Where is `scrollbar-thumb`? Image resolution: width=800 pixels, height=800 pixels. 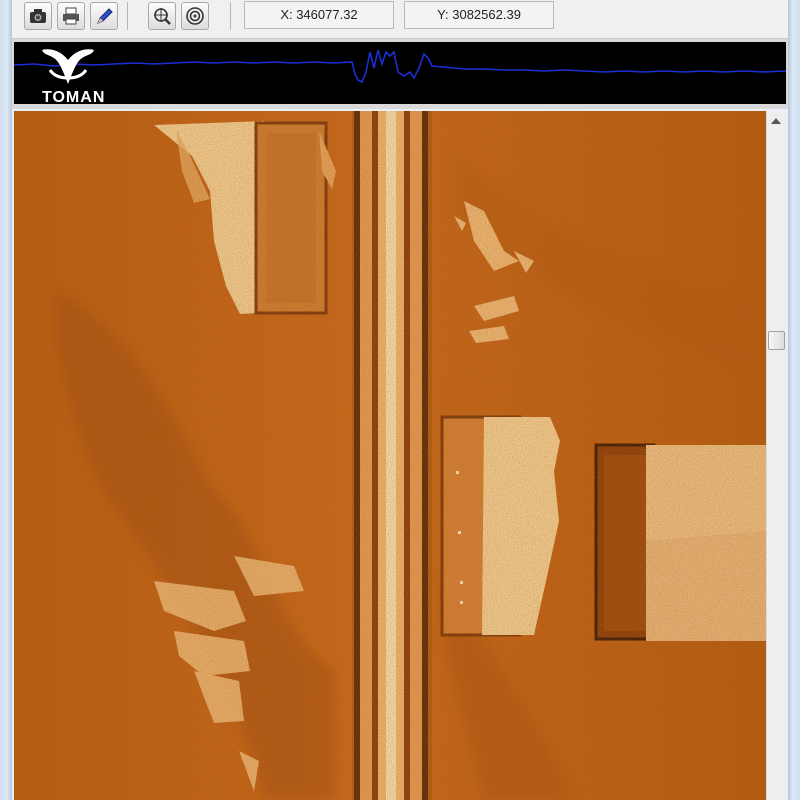 scrollbar-thumb is located at coordinates (776, 340).